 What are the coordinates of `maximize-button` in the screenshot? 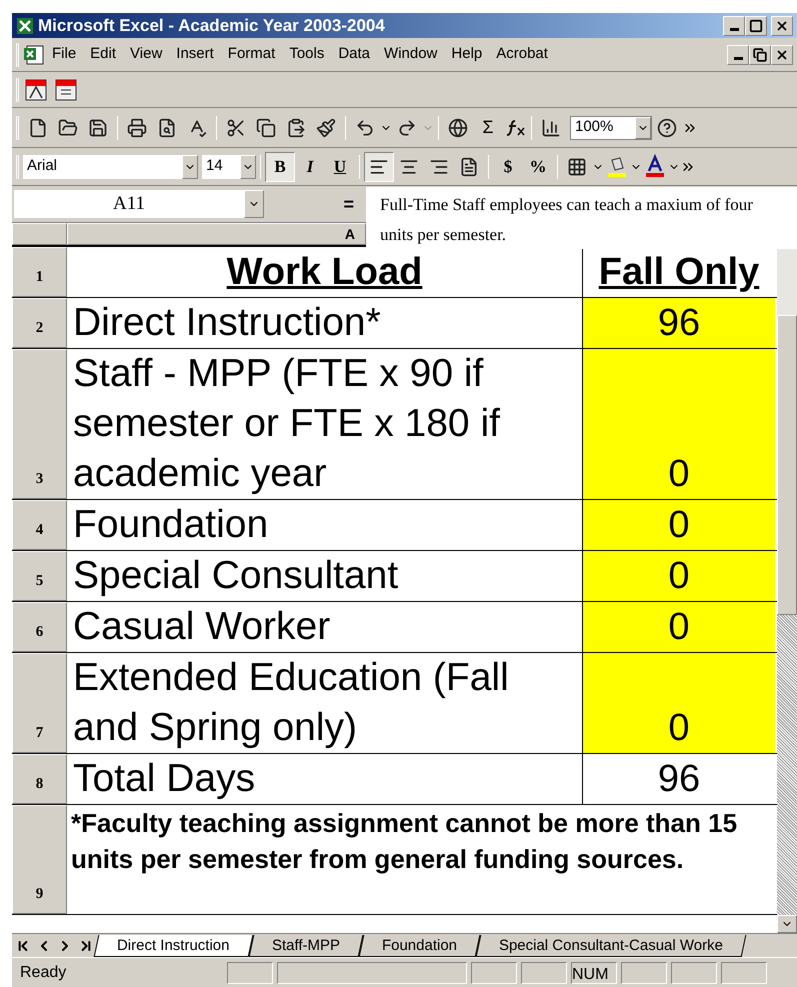 It's located at (756, 26).